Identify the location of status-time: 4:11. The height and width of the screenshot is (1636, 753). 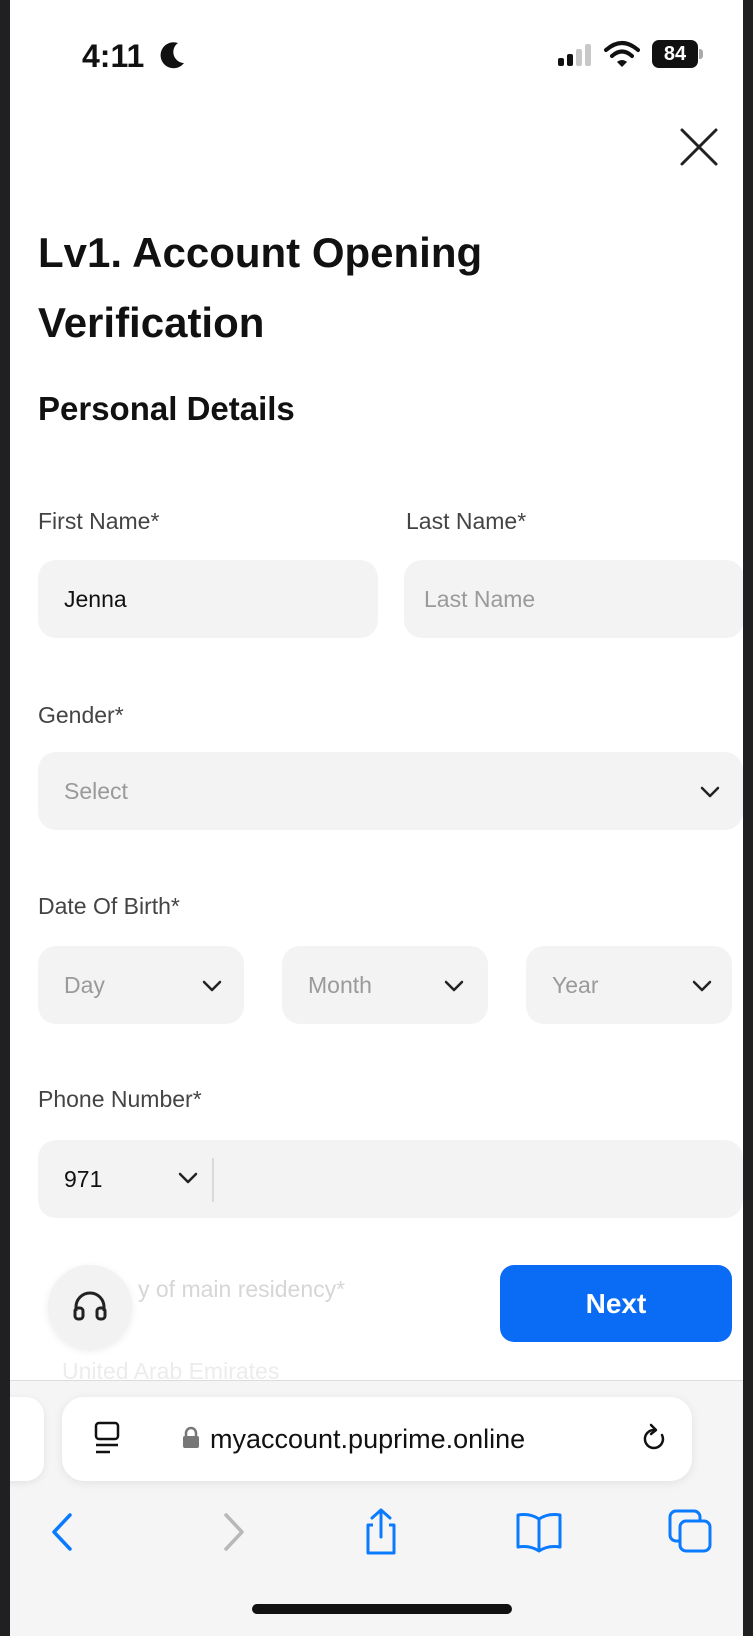
(113, 56).